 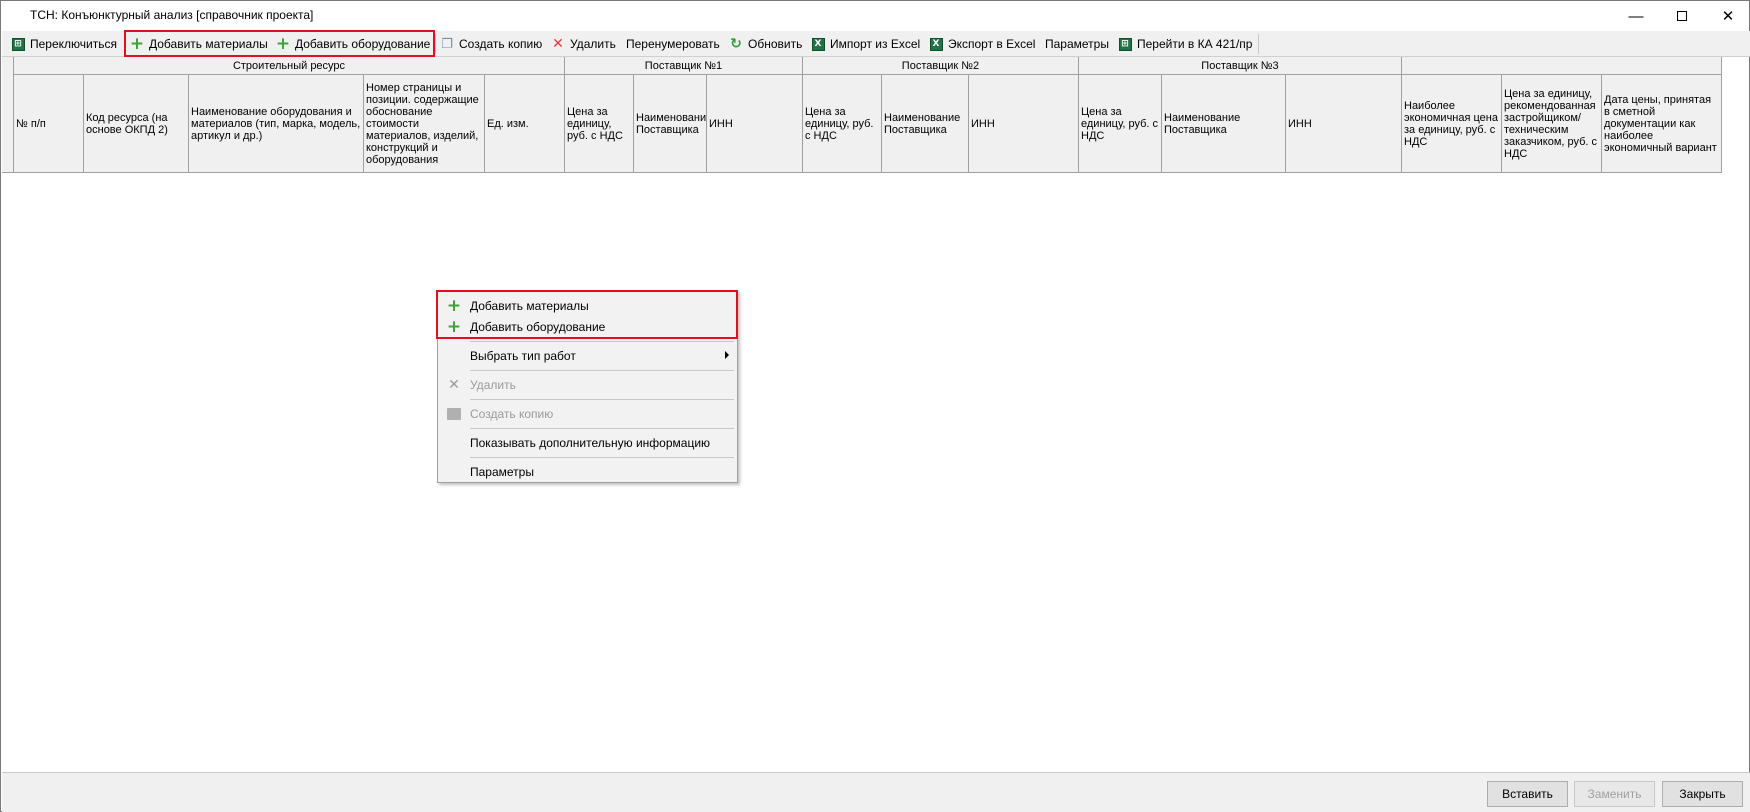 I want to click on group-header-resource: Строительный ресурс, so click(x=289, y=66).